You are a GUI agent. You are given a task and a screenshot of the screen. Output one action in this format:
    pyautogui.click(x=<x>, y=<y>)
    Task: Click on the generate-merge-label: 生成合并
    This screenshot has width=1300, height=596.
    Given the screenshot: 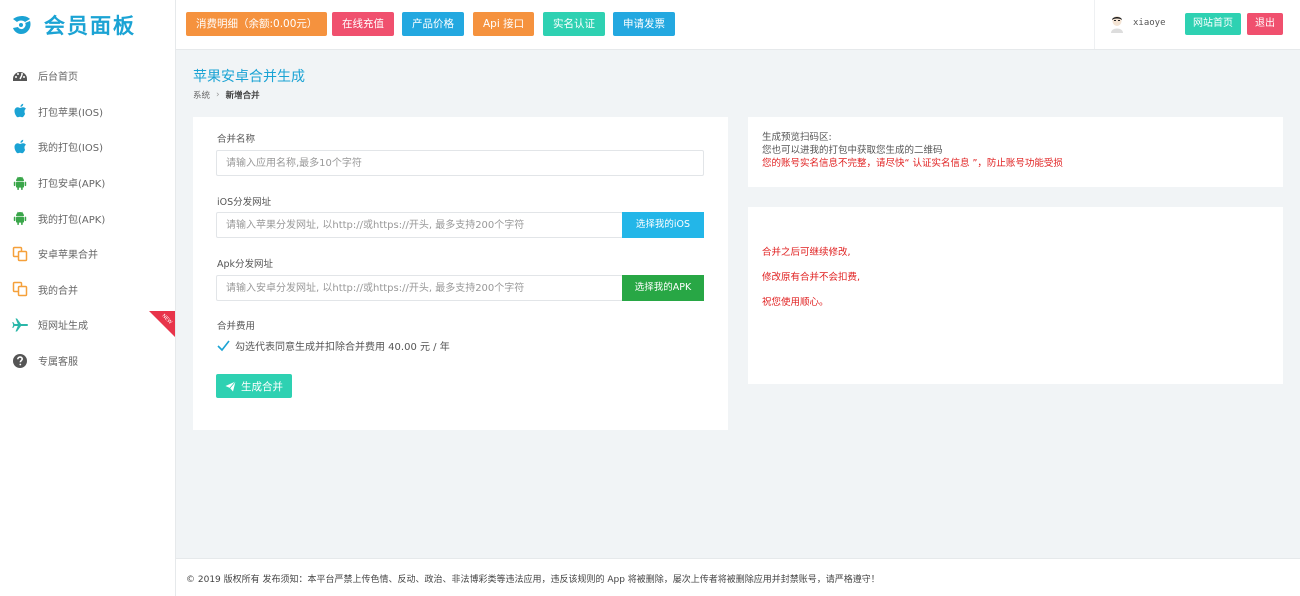 What is the action you would take?
    pyautogui.click(x=262, y=386)
    